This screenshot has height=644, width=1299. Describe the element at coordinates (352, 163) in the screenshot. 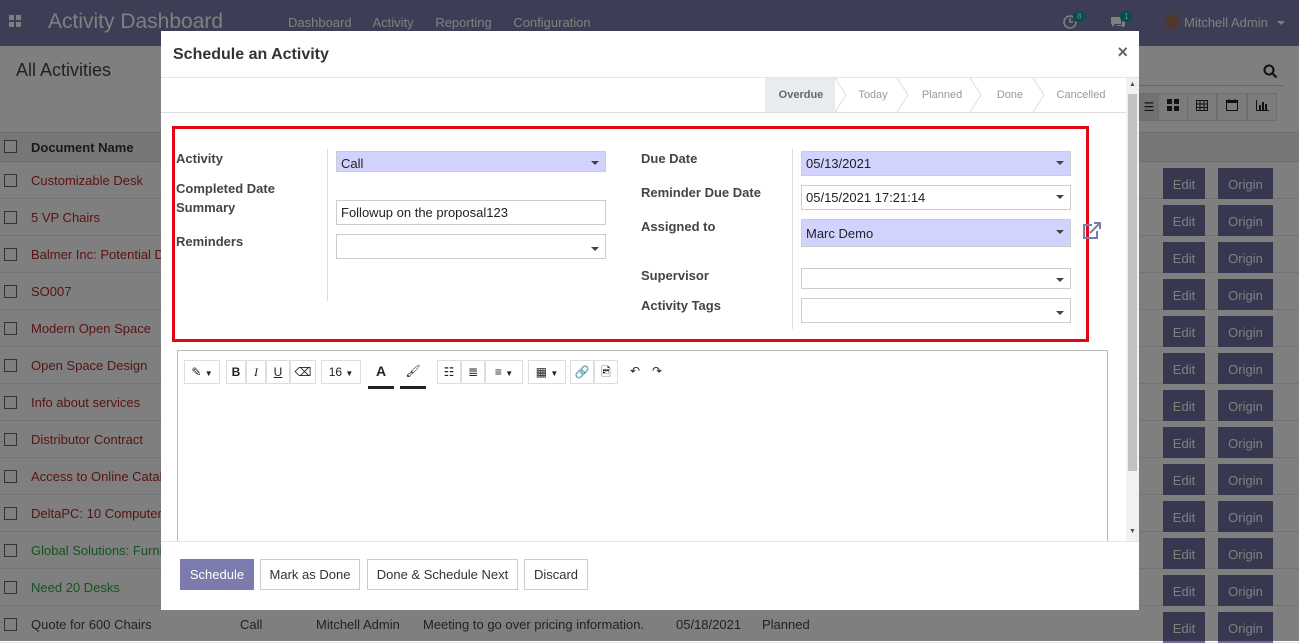

I see `activity-type-value: Call` at that location.